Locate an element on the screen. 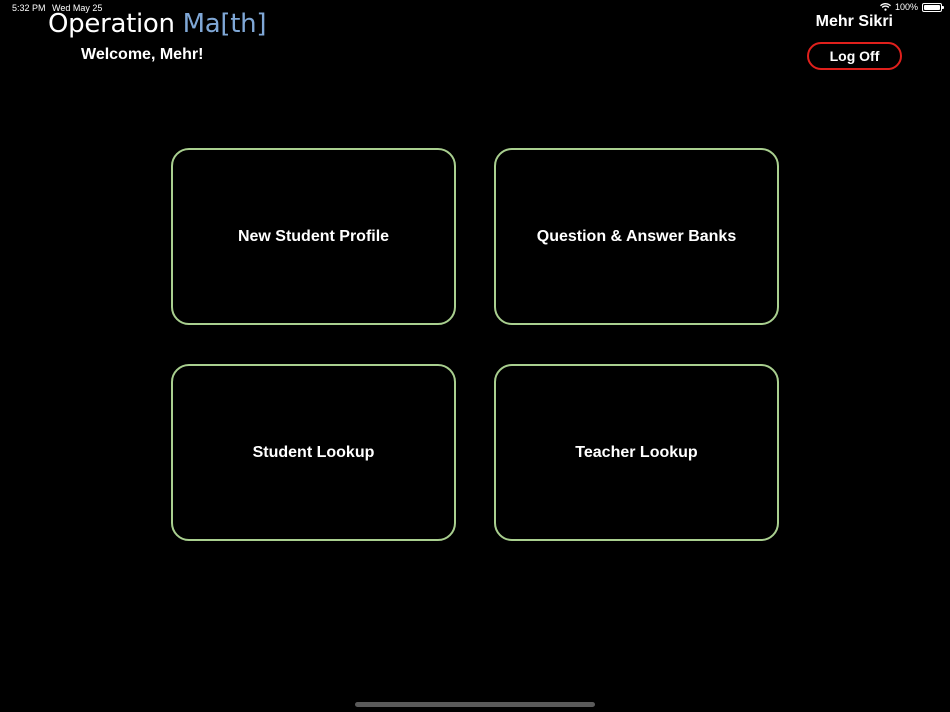 The image size is (950, 712). home-indicator is located at coordinates (475, 704).